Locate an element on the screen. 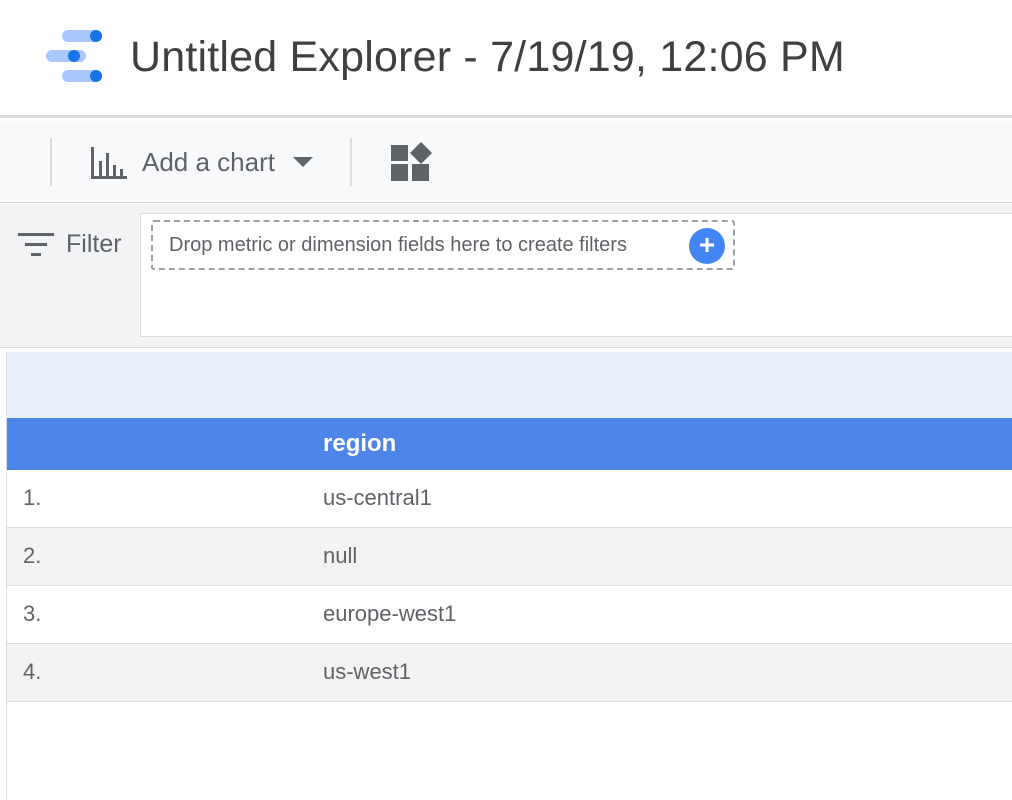  chevron-down-icon is located at coordinates (302, 162).